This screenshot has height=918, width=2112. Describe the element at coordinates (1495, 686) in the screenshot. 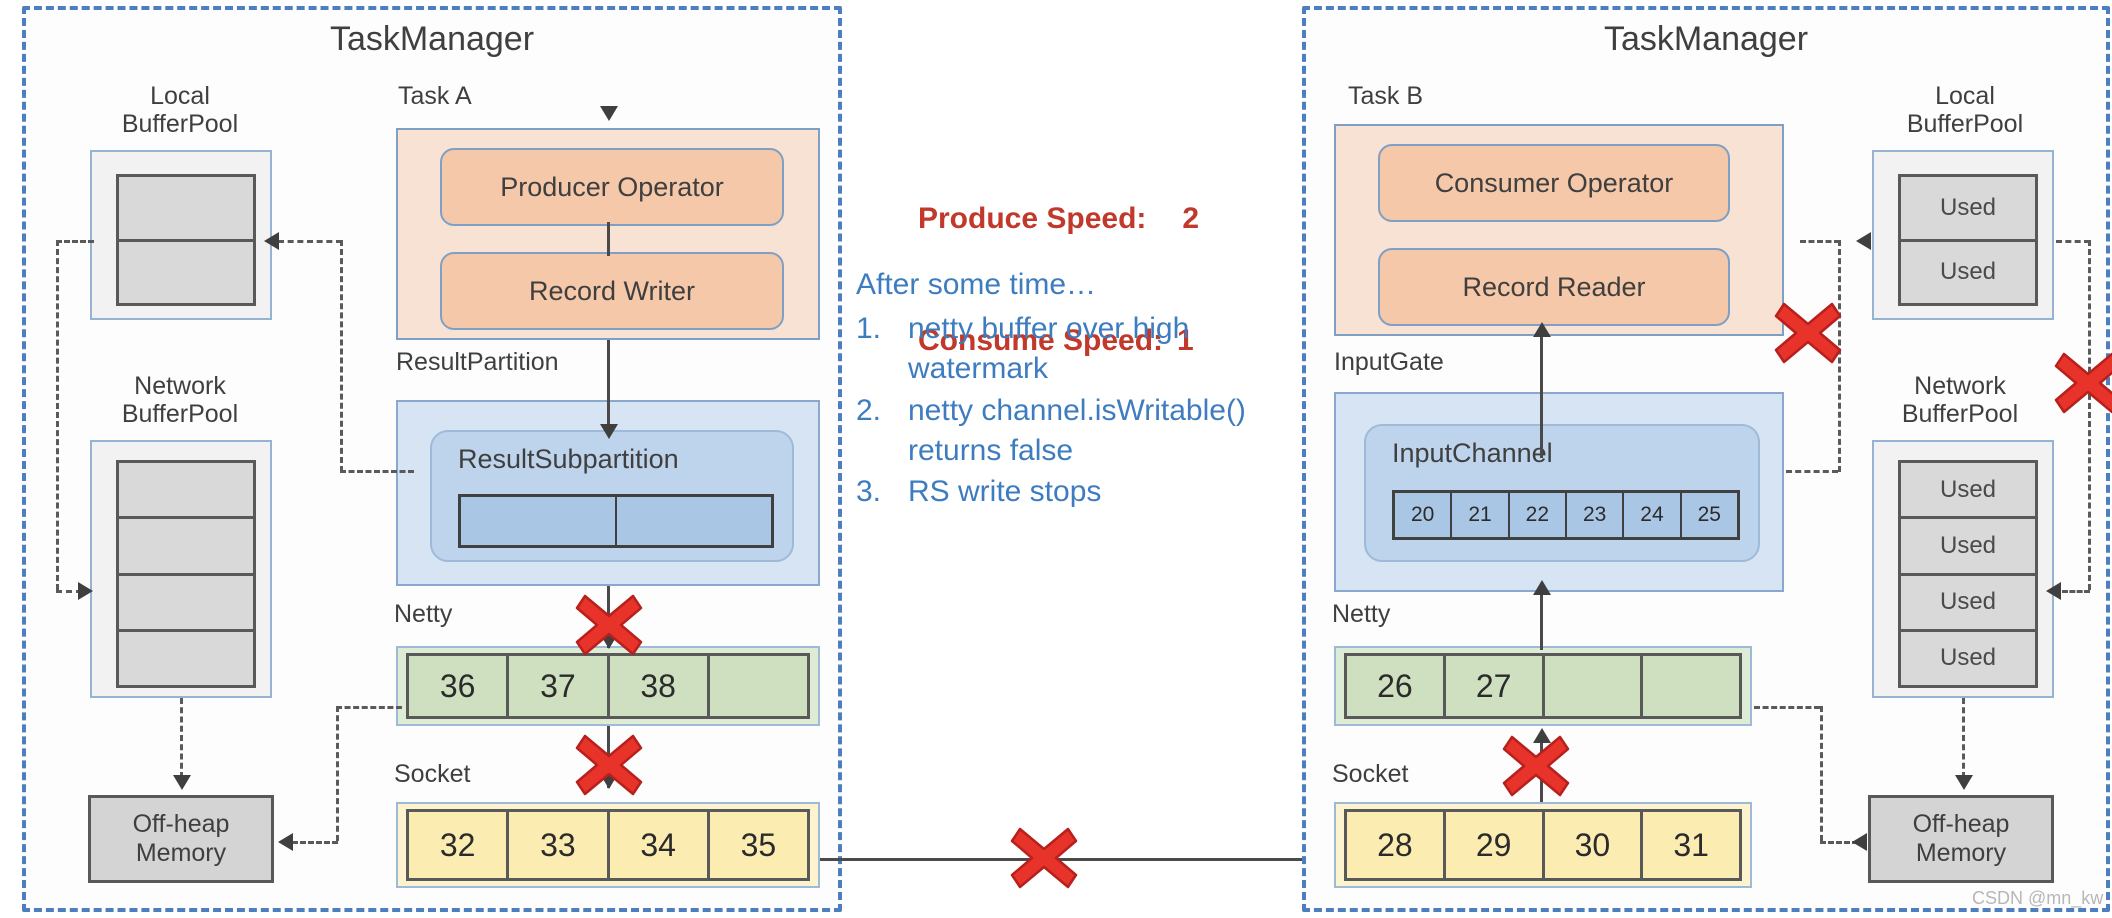

I see `netty-cell: 27` at that location.